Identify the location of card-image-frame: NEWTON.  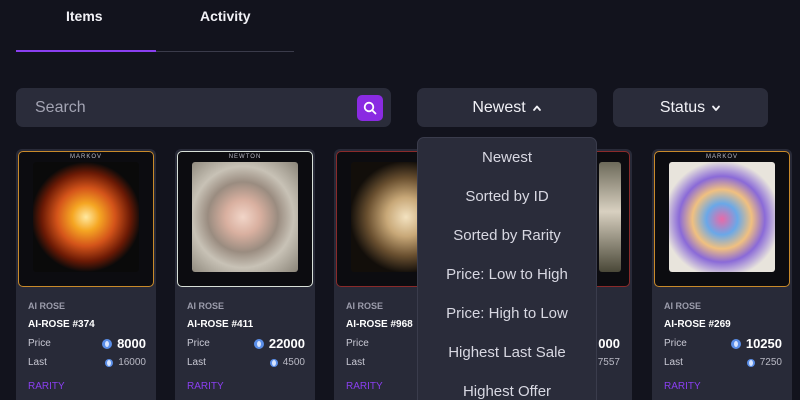
(245, 219).